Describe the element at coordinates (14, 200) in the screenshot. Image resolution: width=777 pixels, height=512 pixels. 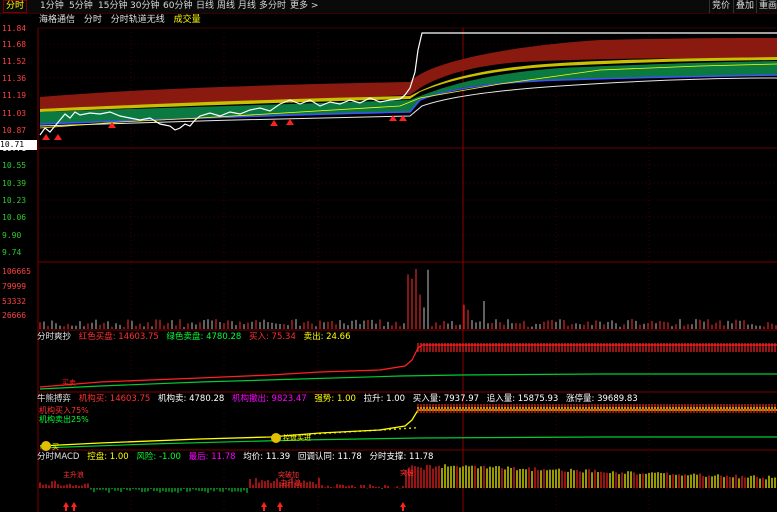
I see `price-tick: 10.23` at that location.